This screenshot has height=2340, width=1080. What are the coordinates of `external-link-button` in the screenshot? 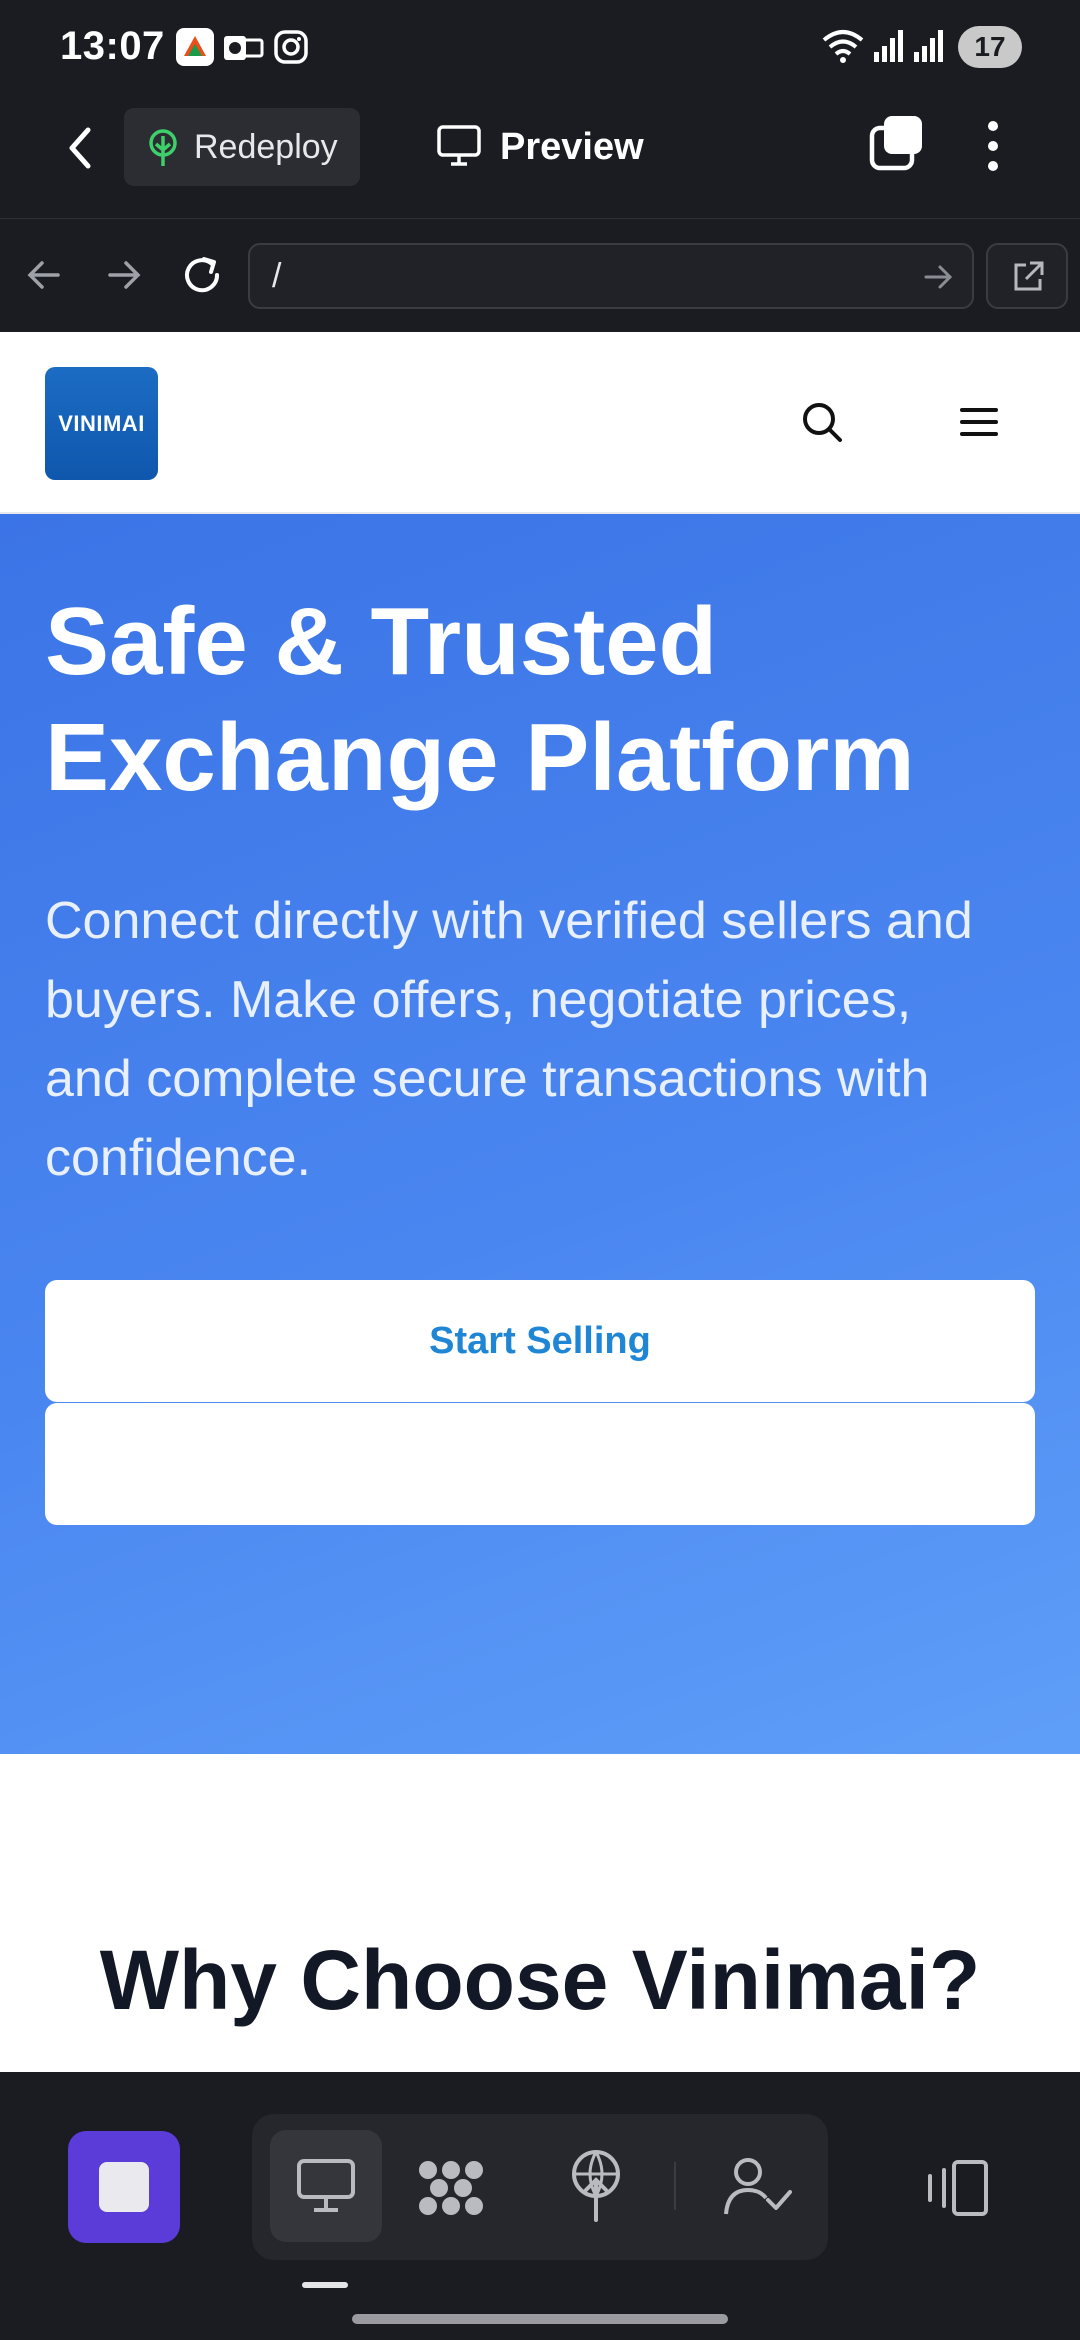 It's located at (1027, 276).